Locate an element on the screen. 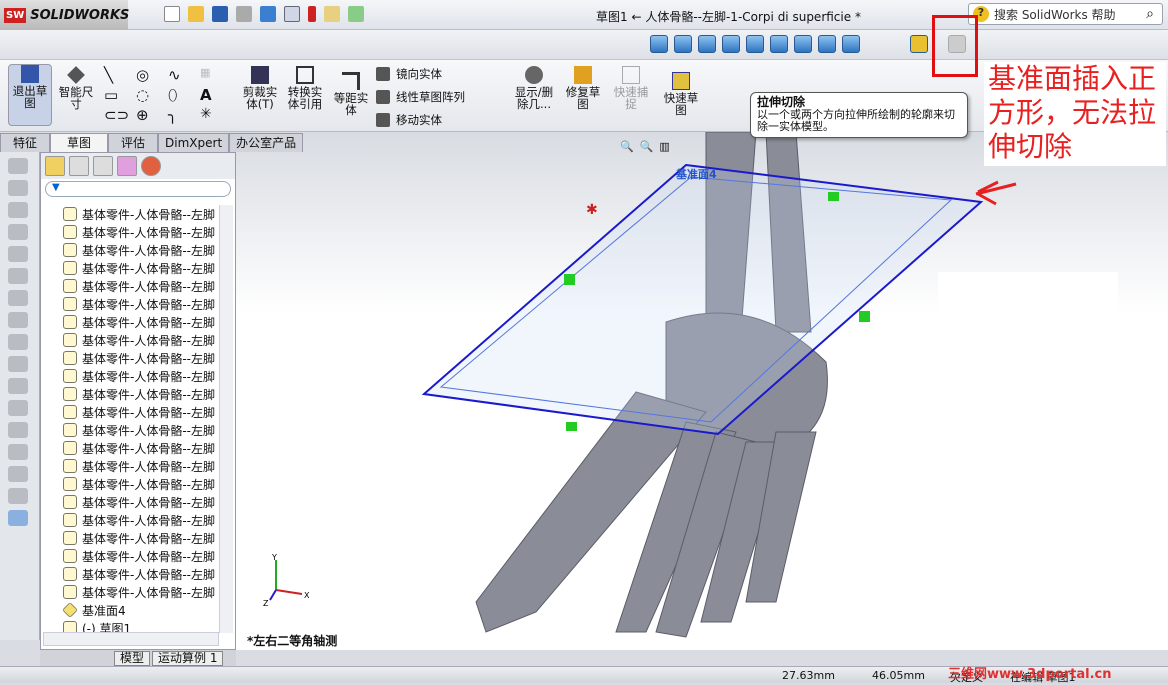 The height and width of the screenshot is (685, 1168). rapid-sketch-button: 快速草图 is located at coordinates (681, 94).